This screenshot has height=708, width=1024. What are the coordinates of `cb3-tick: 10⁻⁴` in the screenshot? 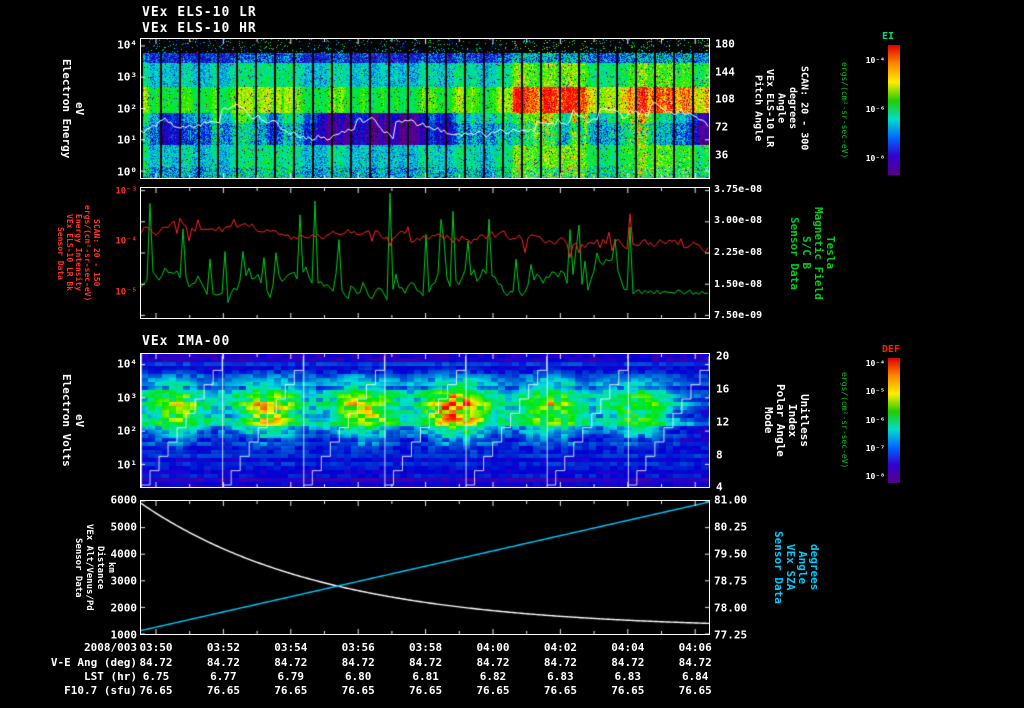 It's located at (875, 364).